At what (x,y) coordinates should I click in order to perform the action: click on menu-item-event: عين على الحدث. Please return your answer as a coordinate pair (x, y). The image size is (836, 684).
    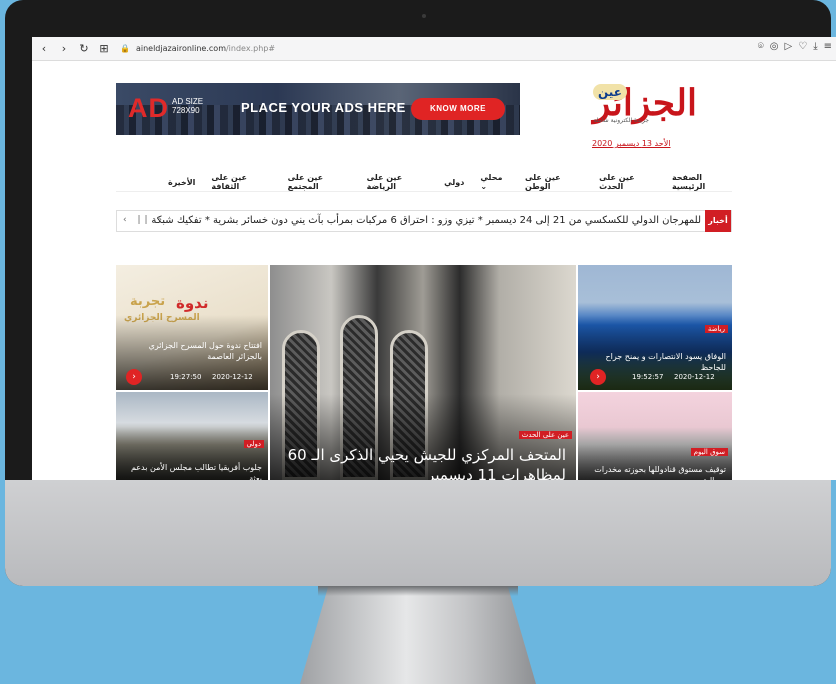
    Looking at the image, I should click on (627, 182).